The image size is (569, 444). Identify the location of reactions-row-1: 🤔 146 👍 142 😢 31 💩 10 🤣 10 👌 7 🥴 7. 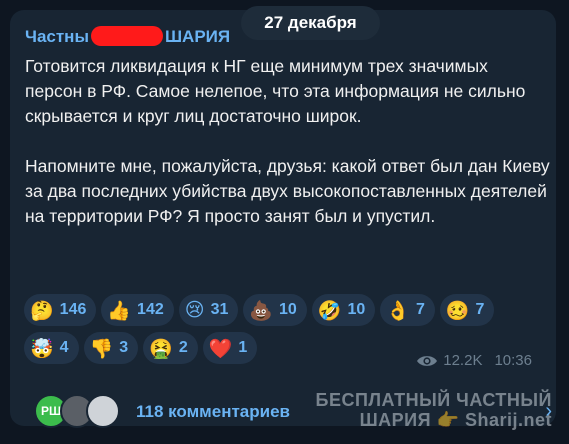
(289, 310).